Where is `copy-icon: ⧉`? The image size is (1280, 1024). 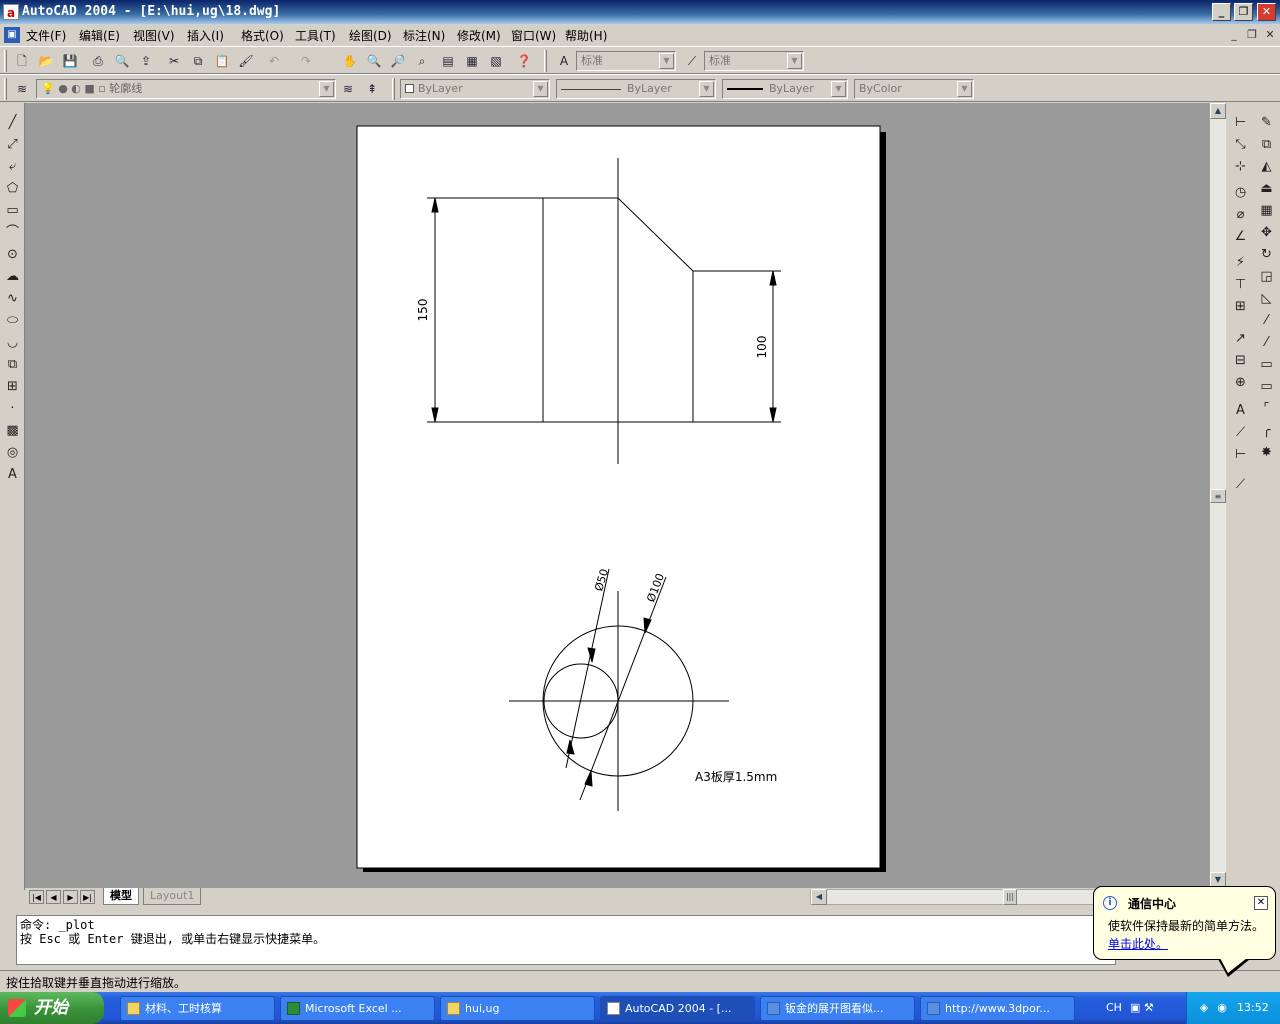
copy-icon: ⧉ is located at coordinates (198, 61).